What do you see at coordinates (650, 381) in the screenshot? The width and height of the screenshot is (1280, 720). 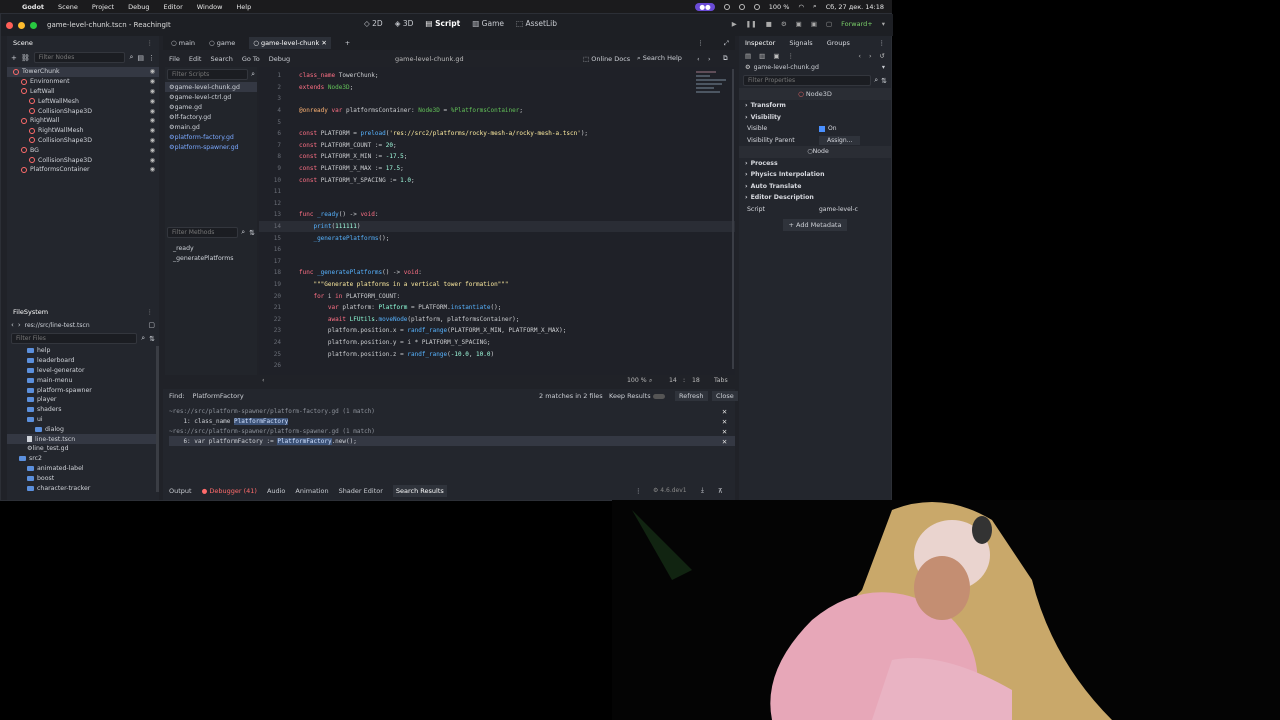 I see `zoom-icon: ⌕` at bounding box center [650, 381].